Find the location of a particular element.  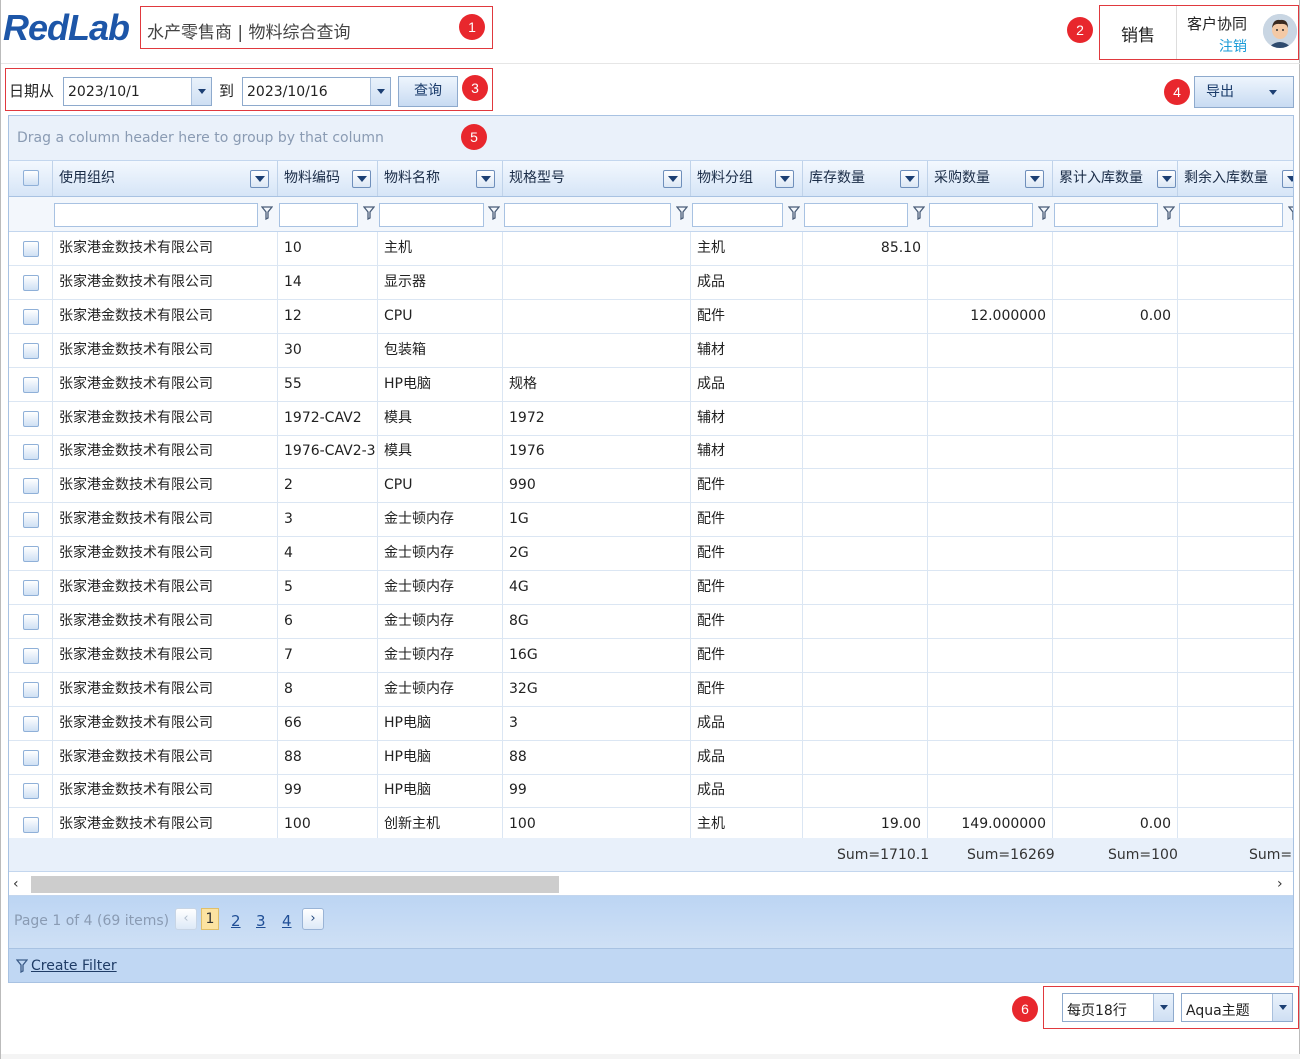

filter-input-spec is located at coordinates (587, 215).